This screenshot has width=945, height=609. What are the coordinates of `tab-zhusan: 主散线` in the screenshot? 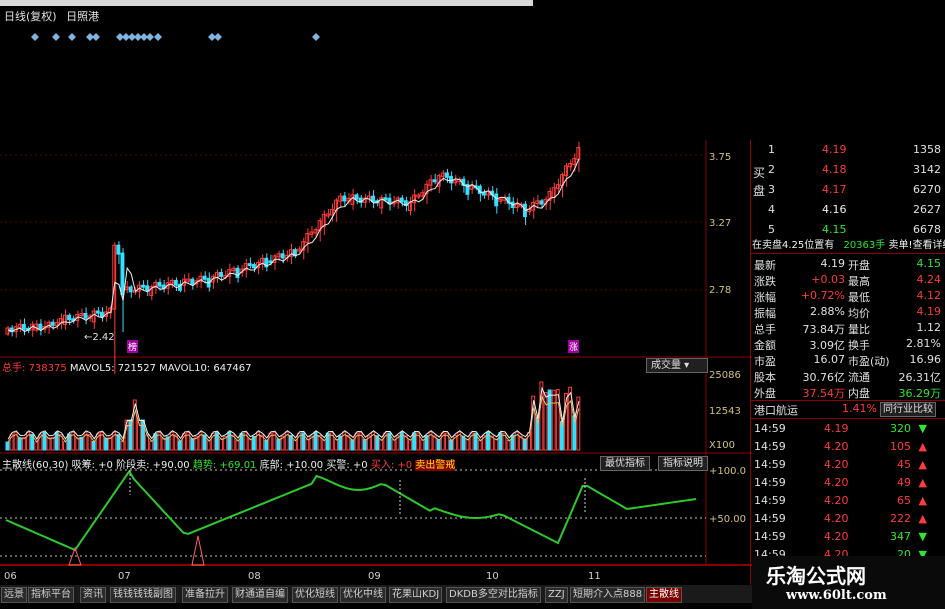 It's located at (664, 595).